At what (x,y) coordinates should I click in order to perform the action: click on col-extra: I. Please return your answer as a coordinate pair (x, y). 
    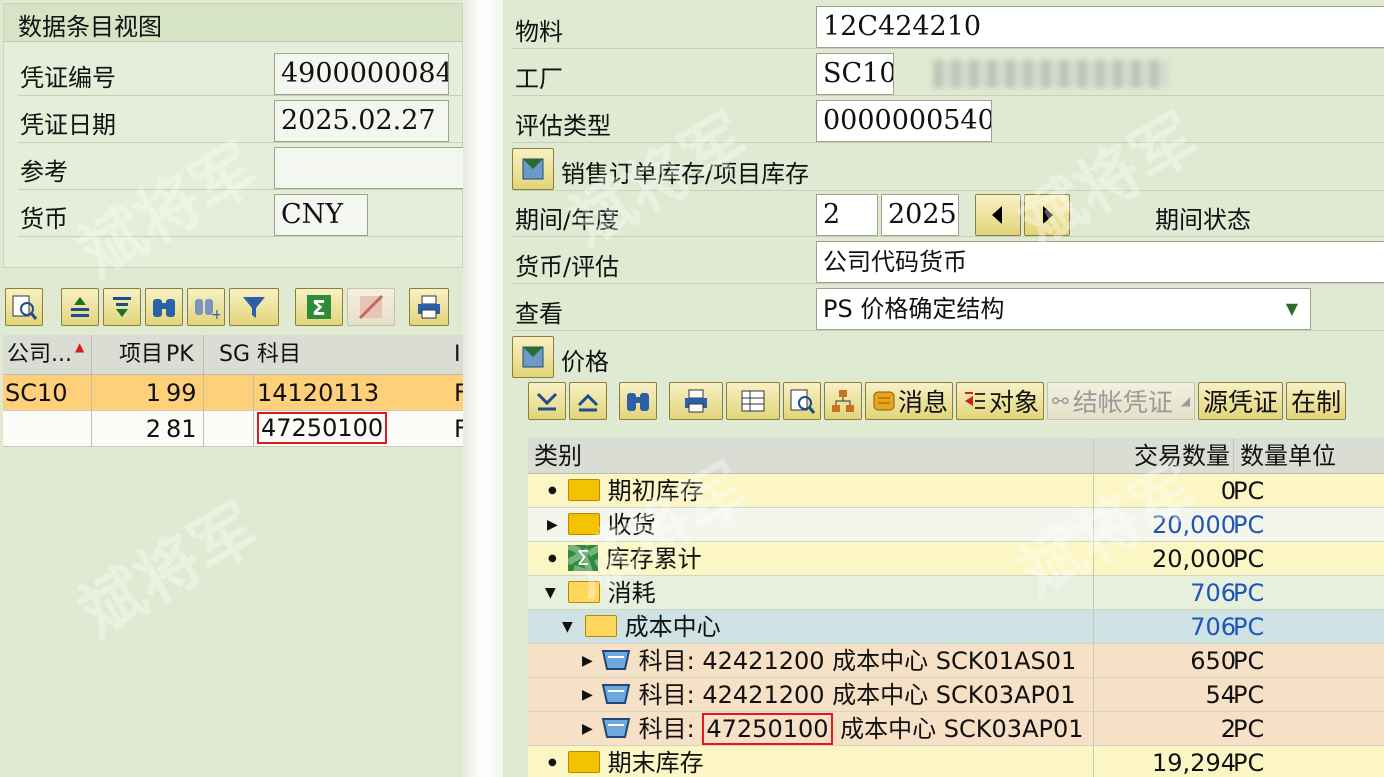
    Looking at the image, I should click on (457, 354).